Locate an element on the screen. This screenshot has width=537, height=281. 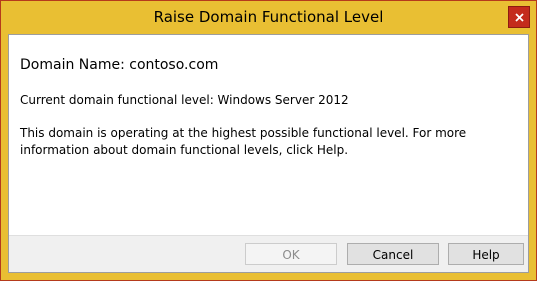
title-bar: Raise Domain Functional Level is located at coordinates (268, 17).